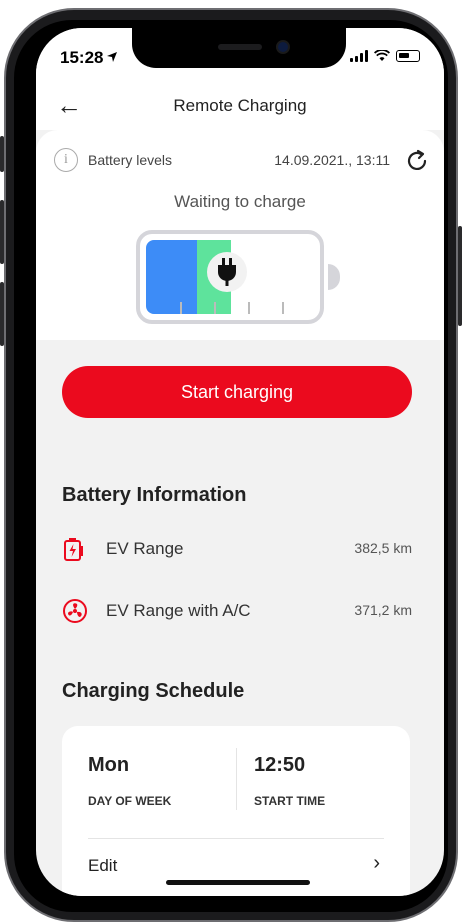 Image resolution: width=462 pixels, height=924 pixels. What do you see at coordinates (460, 276) in the screenshot?
I see `power-button` at bounding box center [460, 276].